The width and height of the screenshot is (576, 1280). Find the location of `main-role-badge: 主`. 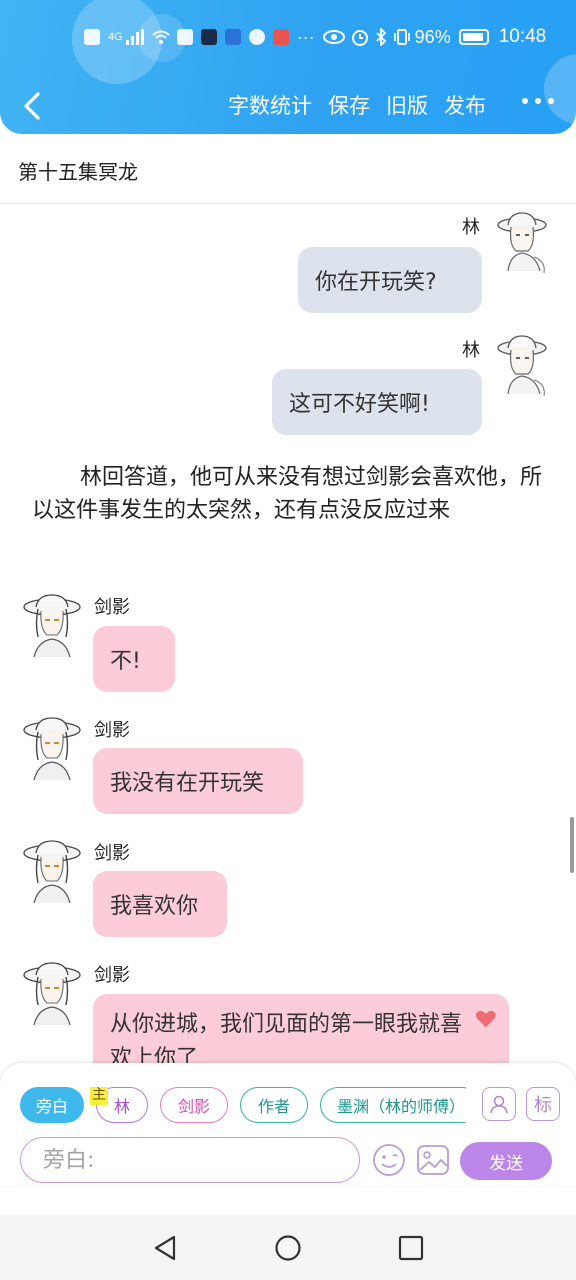

main-role-badge: 主 is located at coordinates (99, 1096).